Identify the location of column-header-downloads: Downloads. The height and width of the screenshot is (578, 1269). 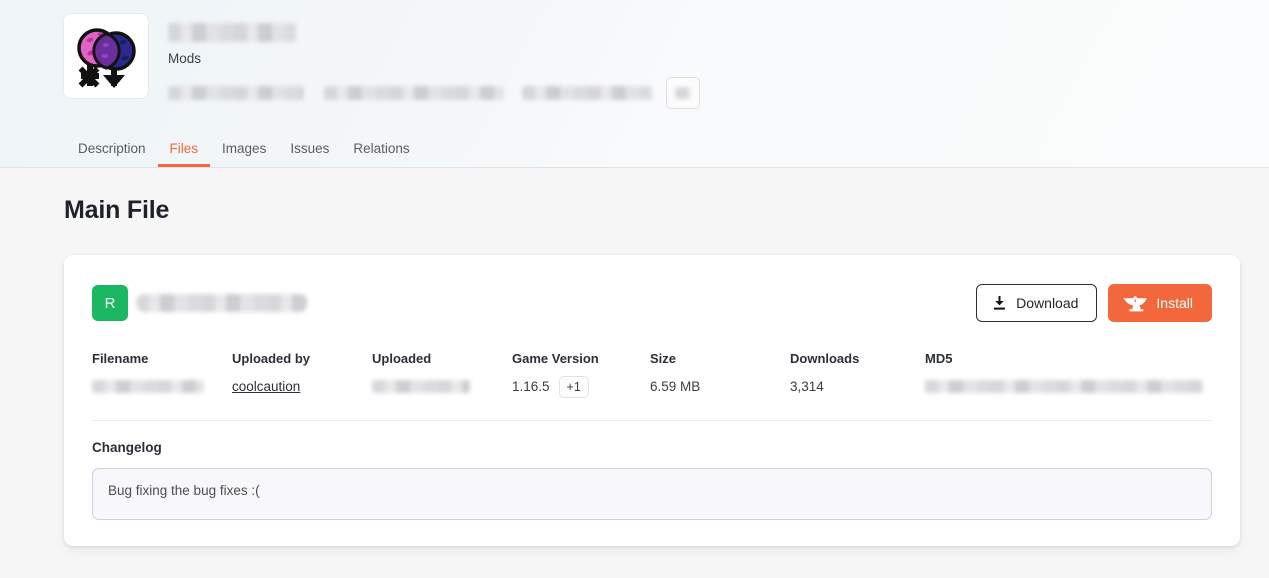
(825, 358).